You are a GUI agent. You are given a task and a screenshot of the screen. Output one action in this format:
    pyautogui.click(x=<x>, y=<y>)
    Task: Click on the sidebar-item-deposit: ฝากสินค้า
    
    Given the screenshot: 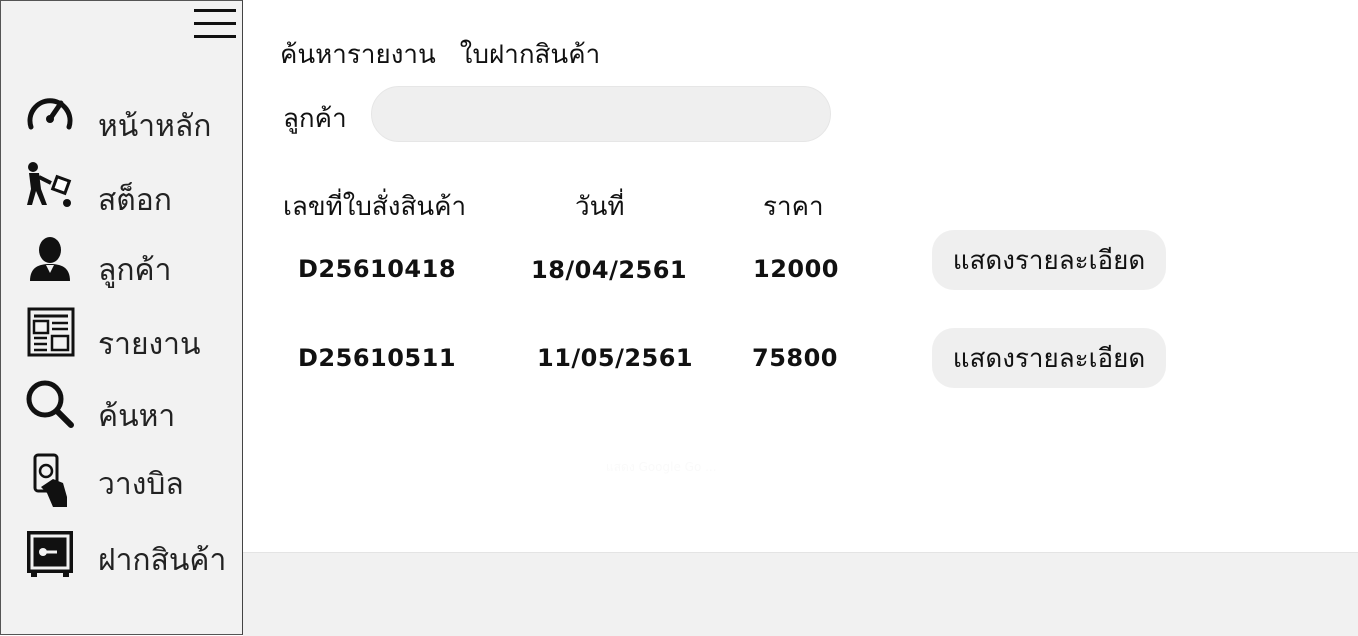 What is the action you would take?
    pyautogui.click(x=128, y=555)
    